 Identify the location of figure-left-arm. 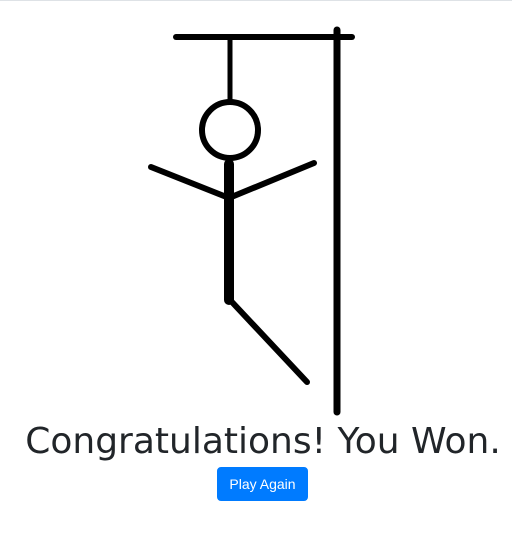
(190, 182).